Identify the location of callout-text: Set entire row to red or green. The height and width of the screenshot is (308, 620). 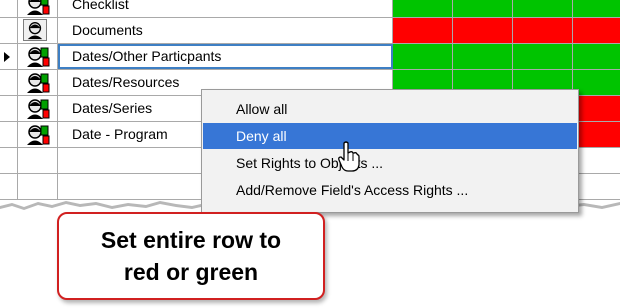
(191, 256).